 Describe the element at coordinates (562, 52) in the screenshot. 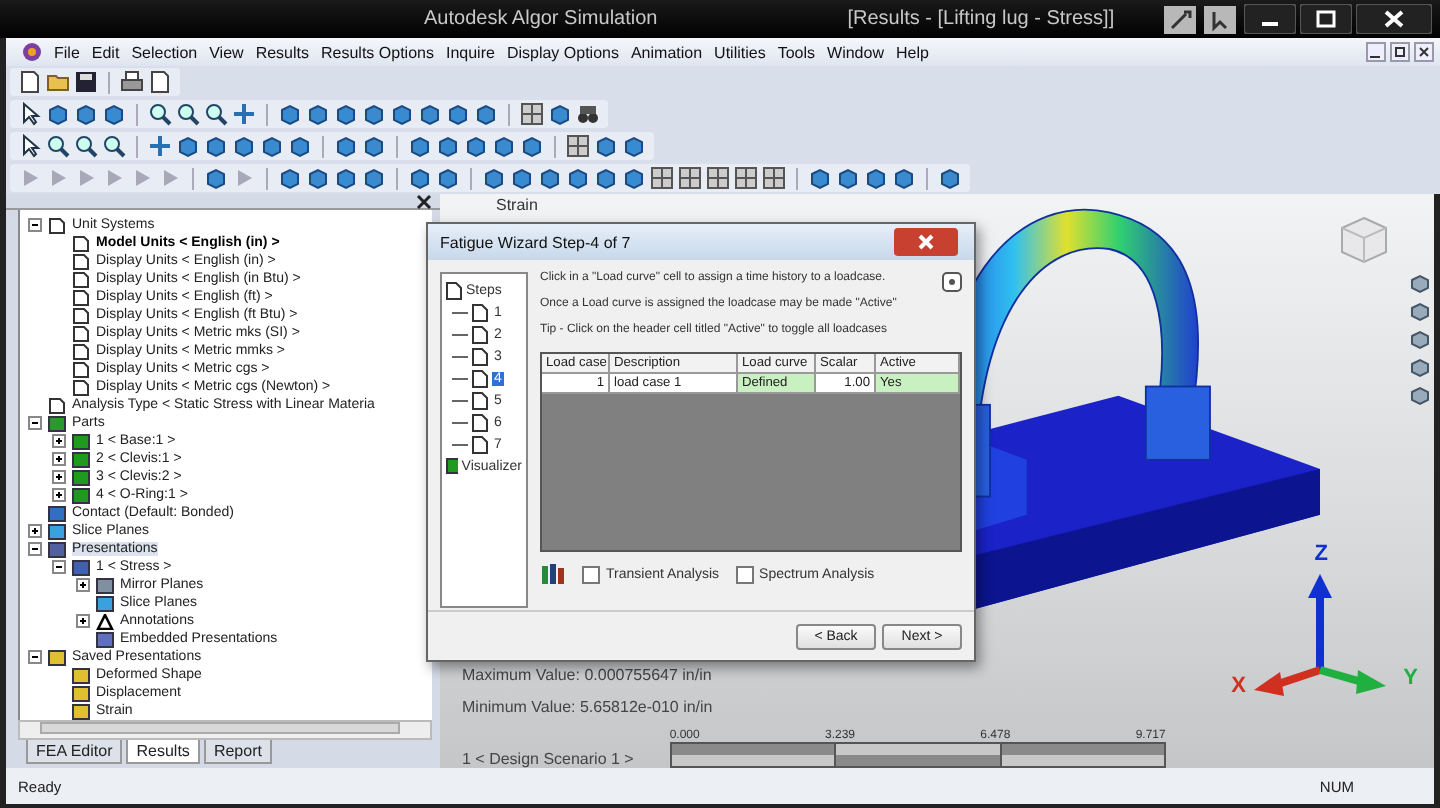

I see `menu-item: Display Options` at that location.